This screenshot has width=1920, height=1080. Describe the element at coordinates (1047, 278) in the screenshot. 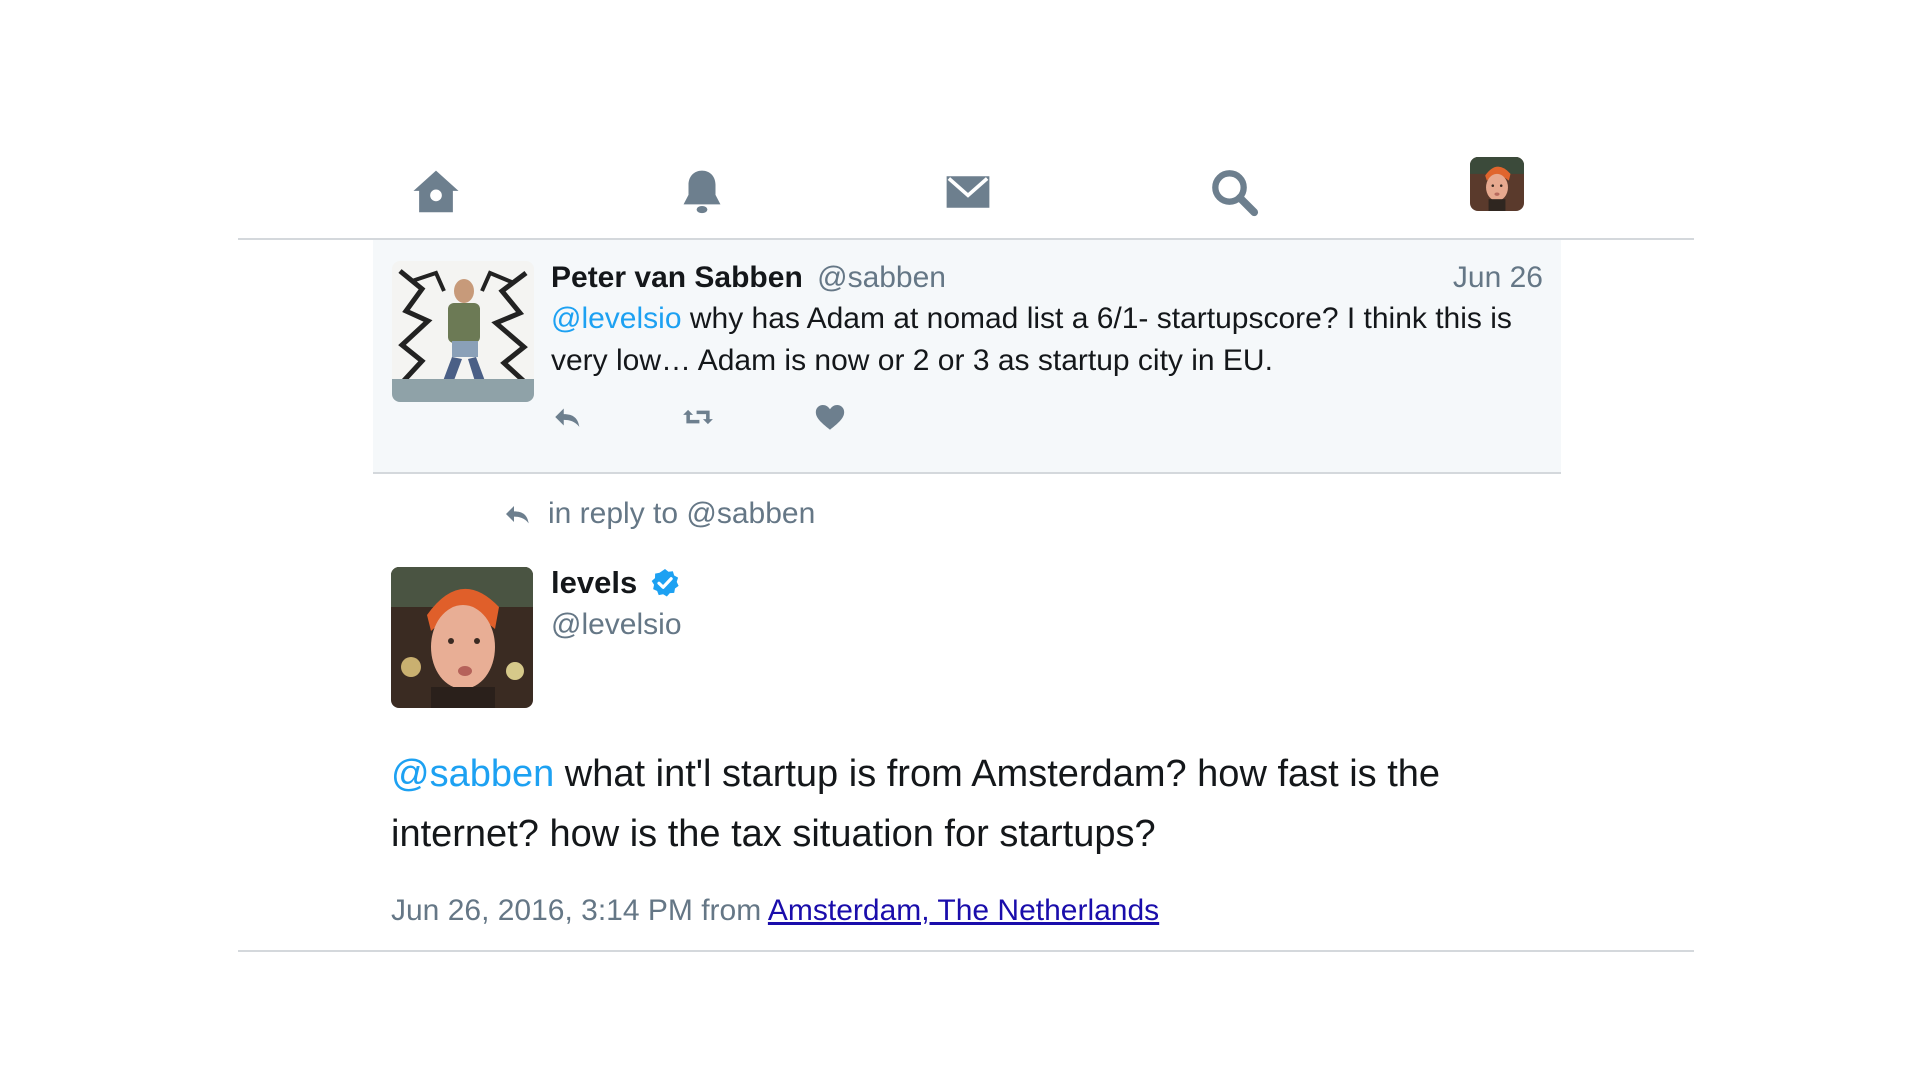

I see `parent-tweet-header: Peter van Sabben @sabben Jun 26` at that location.